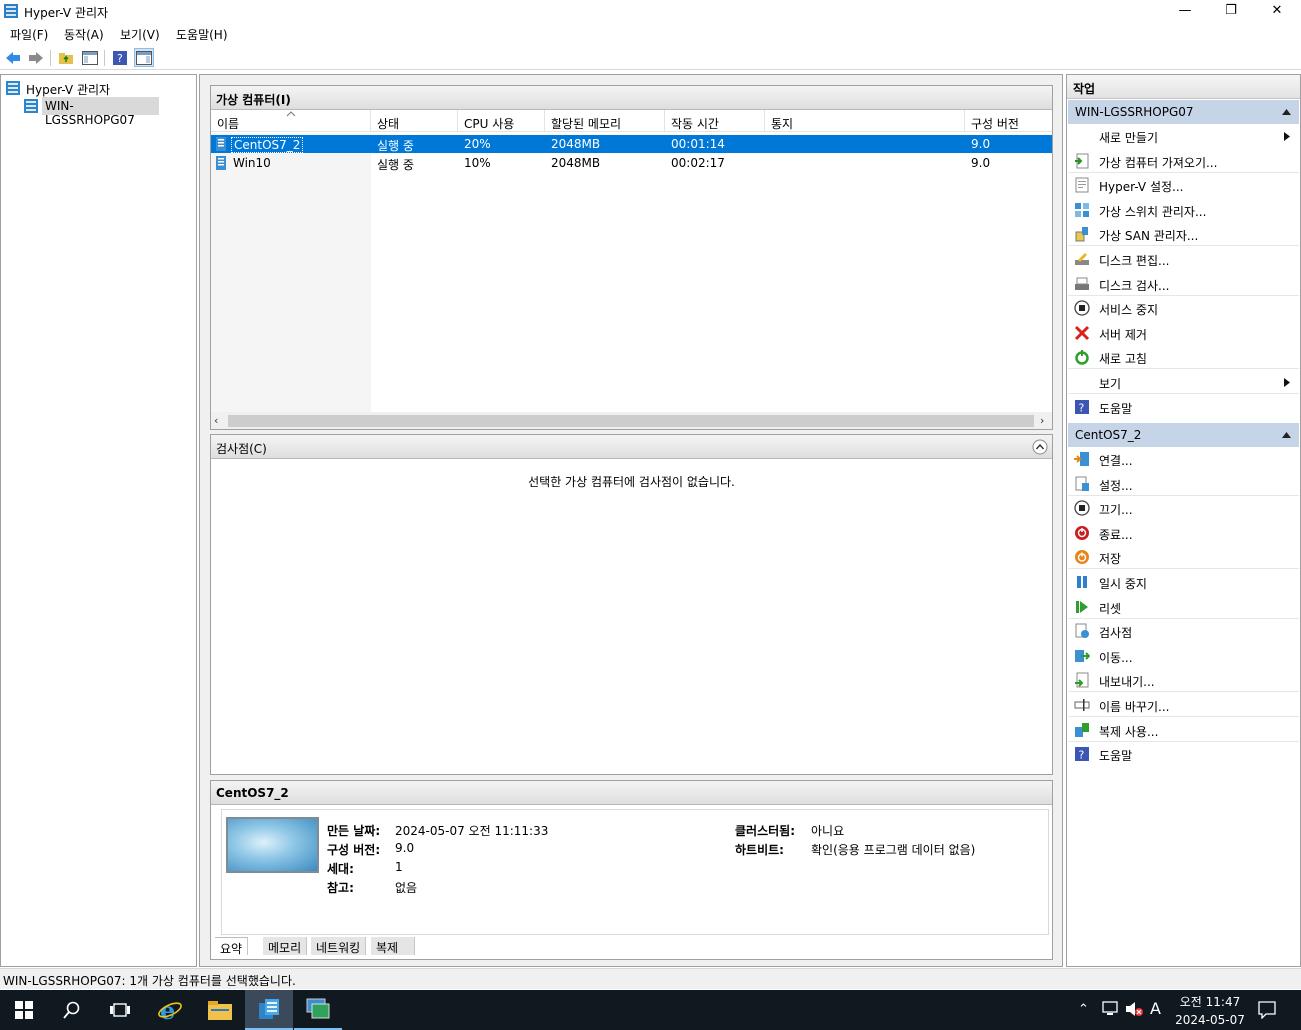  I want to click on scrollbar-thumb, so click(631, 421).